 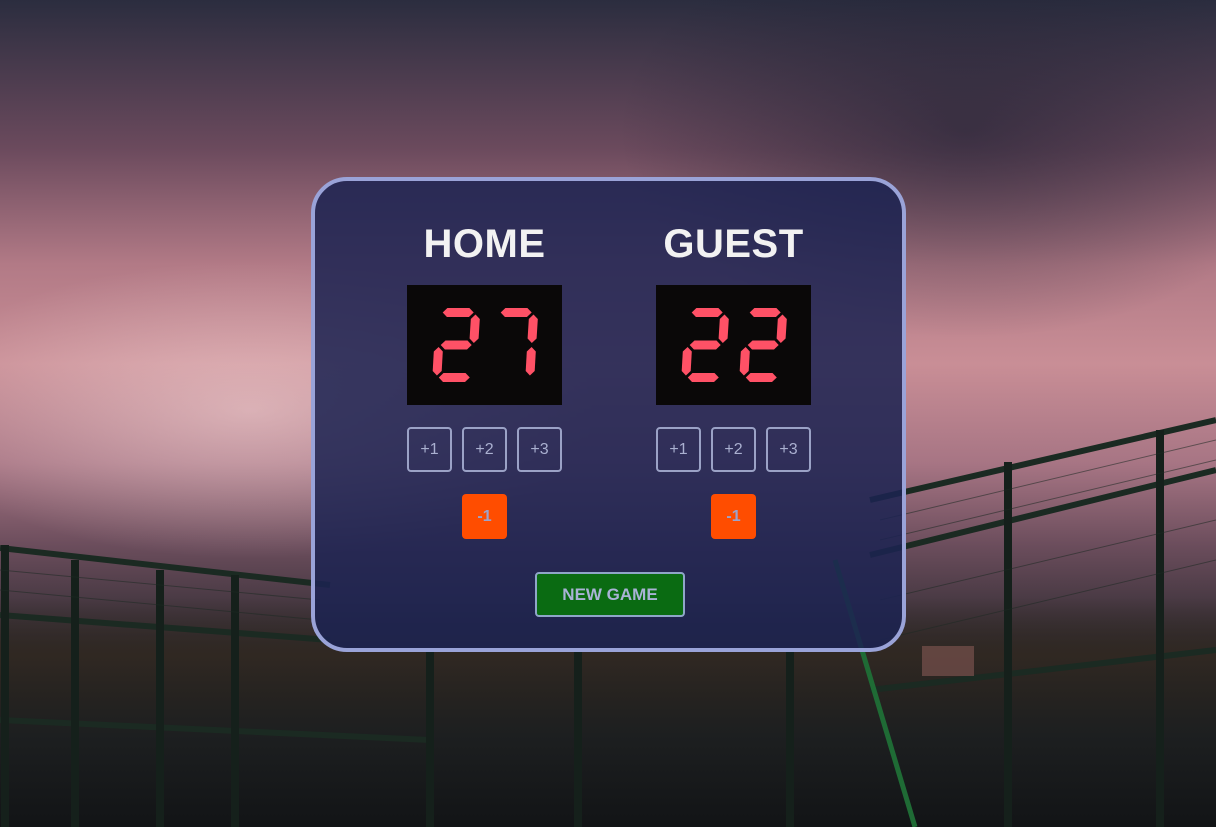 What do you see at coordinates (765, 312) in the screenshot?
I see `guest-digit-1-segment-a` at bounding box center [765, 312].